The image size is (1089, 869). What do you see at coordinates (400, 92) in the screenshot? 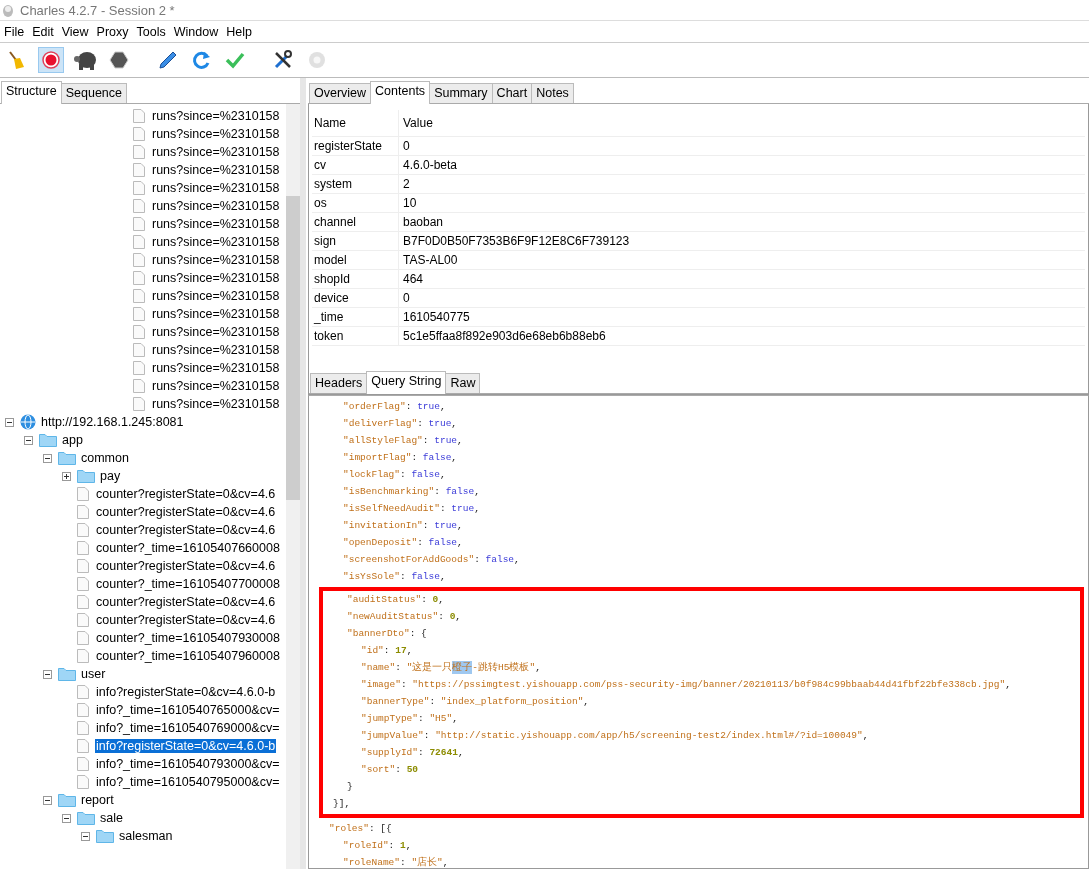
I see `tab: Contents` at bounding box center [400, 92].